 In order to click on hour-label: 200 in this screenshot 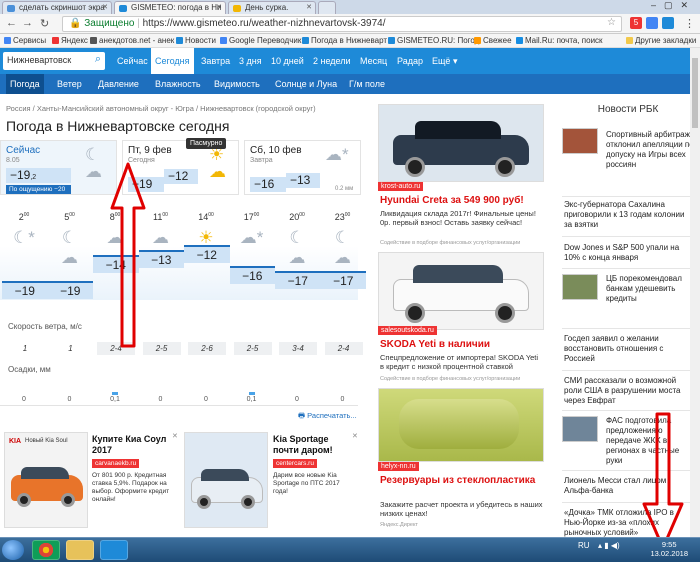, I will do `click(24, 217)`.